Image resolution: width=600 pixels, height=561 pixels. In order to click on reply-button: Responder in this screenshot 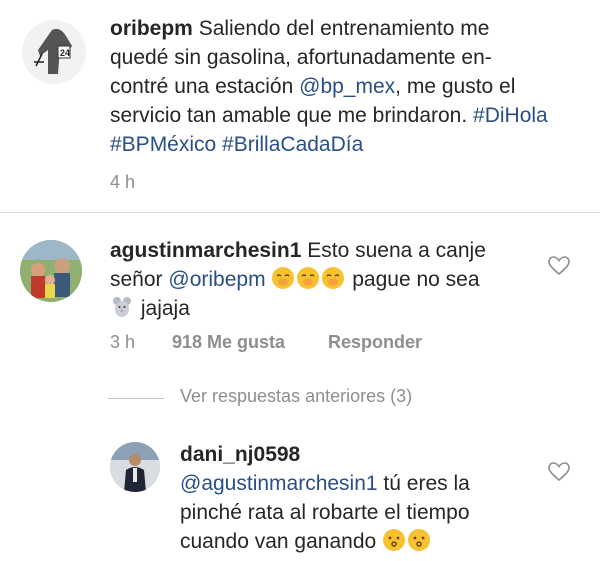, I will do `click(375, 342)`.